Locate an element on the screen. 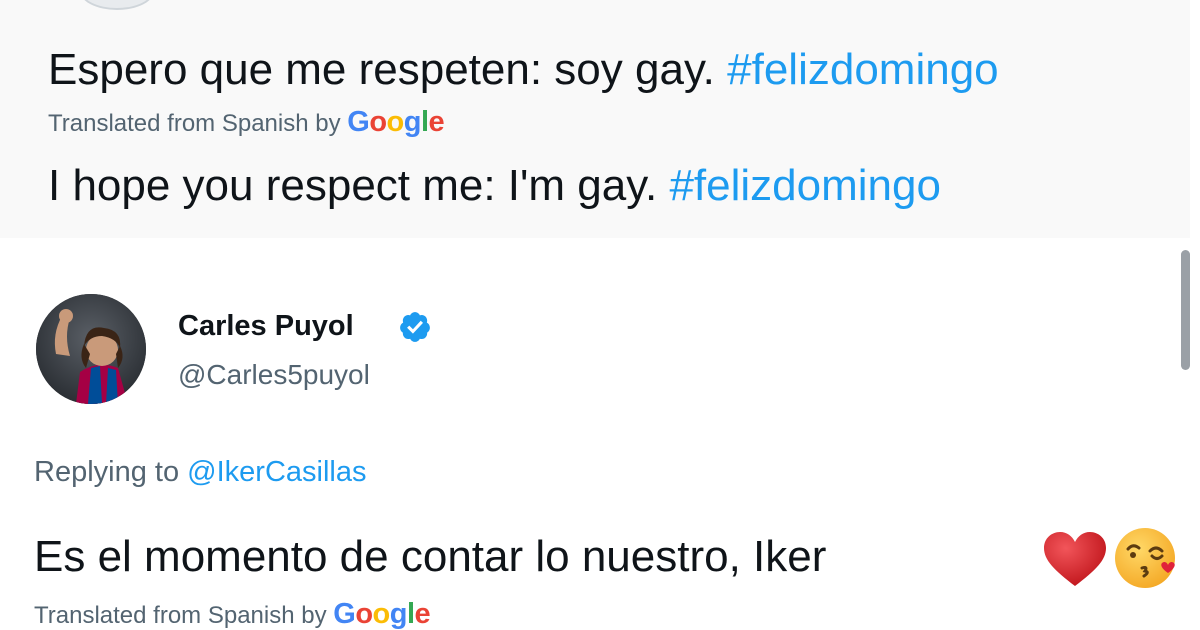 Image resolution: width=1200 pixels, height=630 pixels. verified-badge-icon is located at coordinates (415, 327).